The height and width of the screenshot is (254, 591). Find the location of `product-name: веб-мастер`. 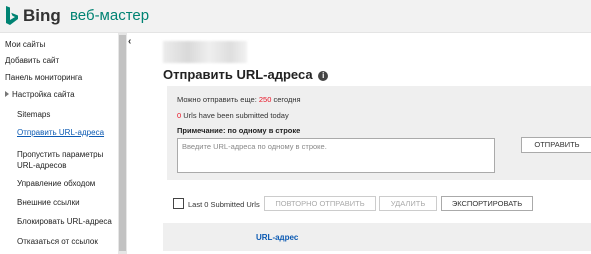

product-name: веб-мастер is located at coordinates (109, 15).